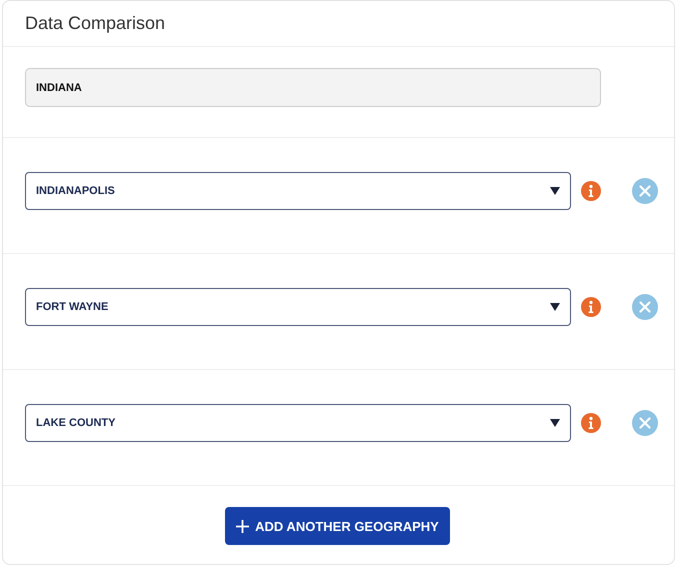  Describe the element at coordinates (298, 423) in the screenshot. I see `geography-dropdown: LAKE COUNTY` at that location.